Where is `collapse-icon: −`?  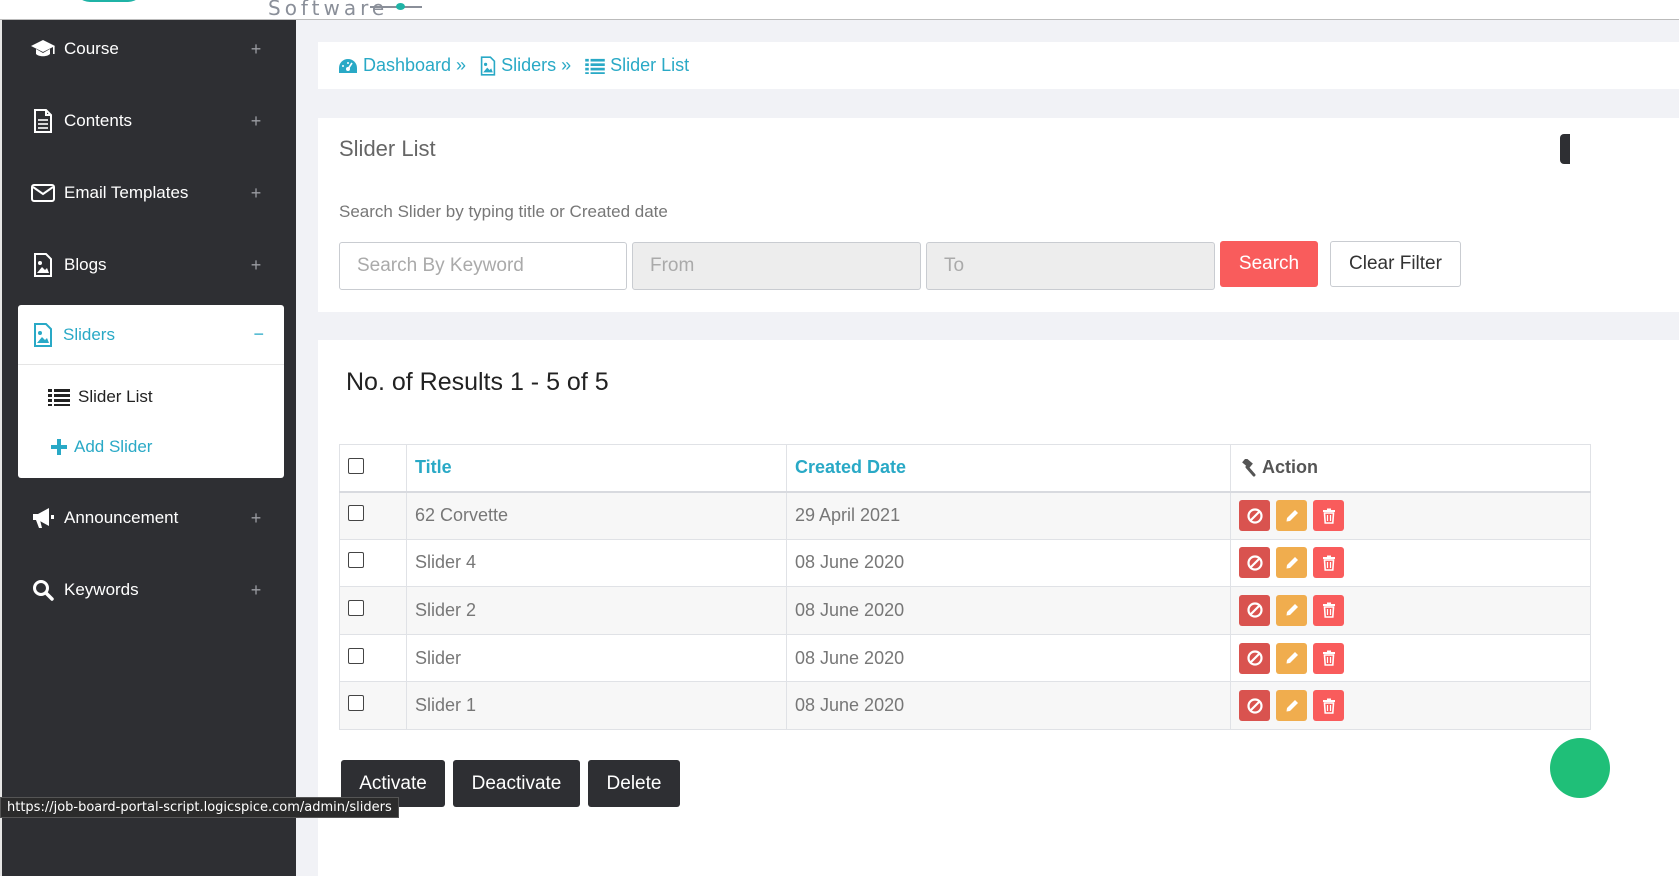 collapse-icon: − is located at coordinates (258, 334).